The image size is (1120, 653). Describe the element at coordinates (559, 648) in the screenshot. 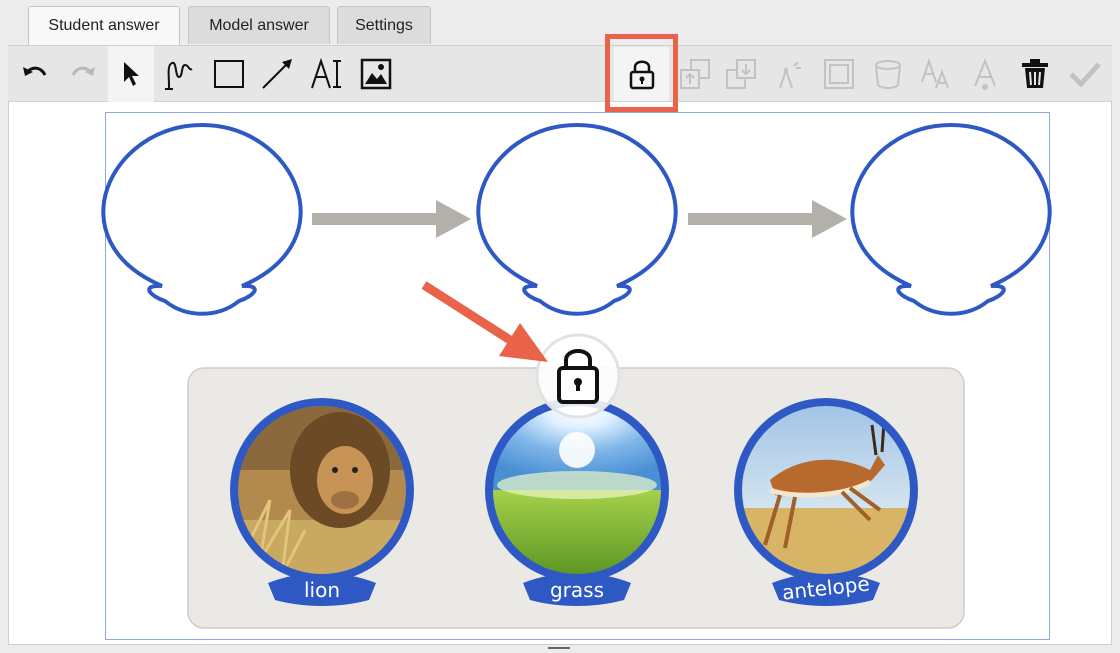

I see `resize-handle` at that location.